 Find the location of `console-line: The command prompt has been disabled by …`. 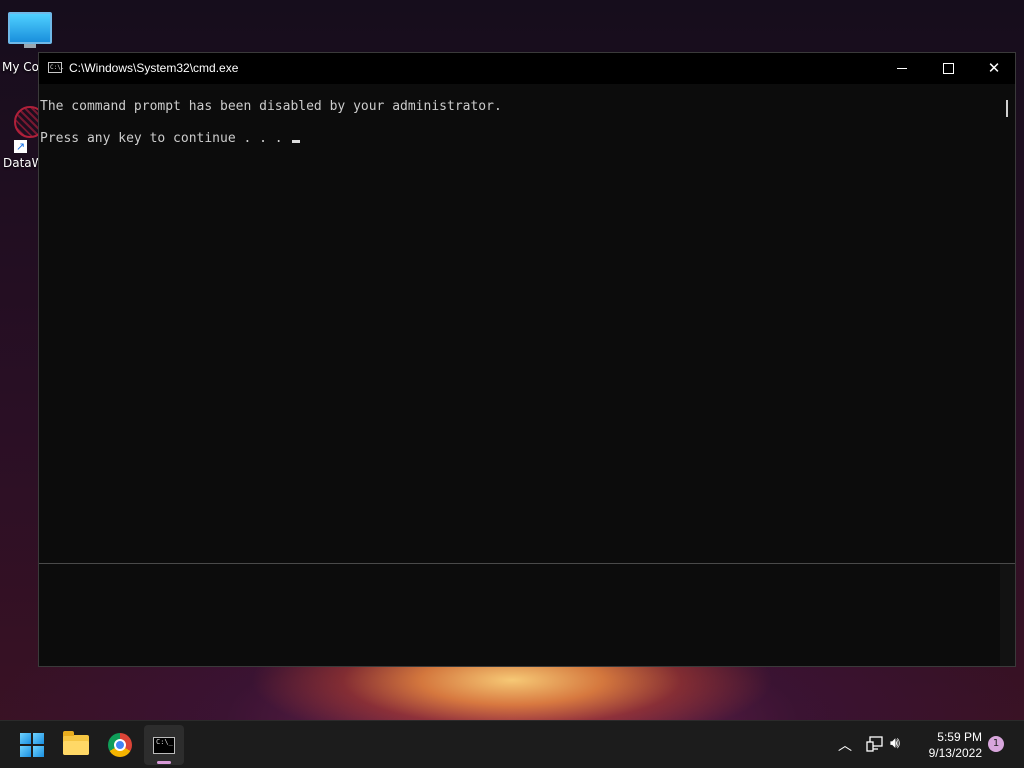

console-line: The command prompt has been disabled by … is located at coordinates (271, 106).